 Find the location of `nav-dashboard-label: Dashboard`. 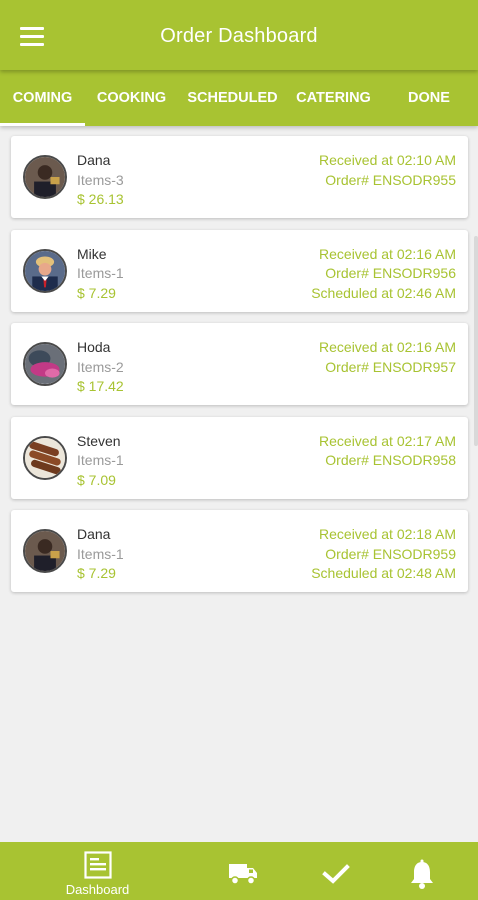

nav-dashboard-label: Dashboard is located at coordinates (97, 889).